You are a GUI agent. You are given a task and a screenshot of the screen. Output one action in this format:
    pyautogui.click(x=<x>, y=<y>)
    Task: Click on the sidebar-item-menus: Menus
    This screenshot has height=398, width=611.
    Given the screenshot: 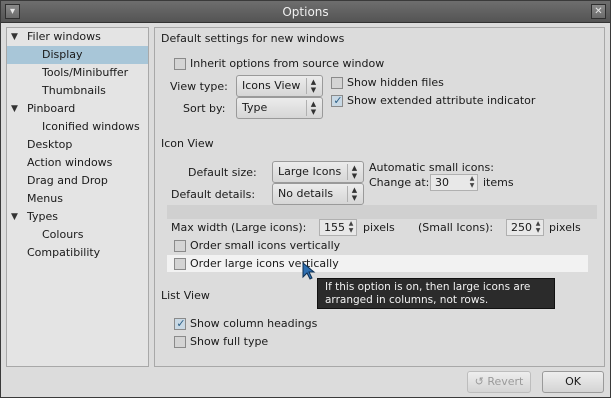 What is the action you would take?
    pyautogui.click(x=77, y=199)
    